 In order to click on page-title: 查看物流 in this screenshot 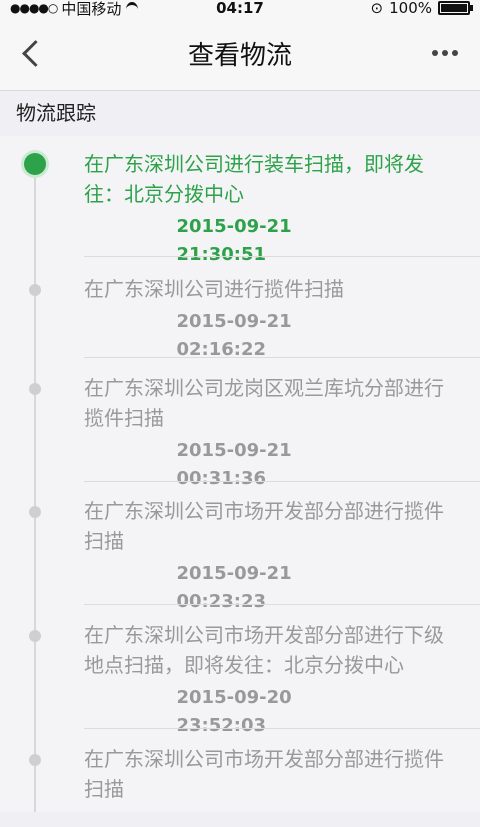, I will do `click(240, 55)`.